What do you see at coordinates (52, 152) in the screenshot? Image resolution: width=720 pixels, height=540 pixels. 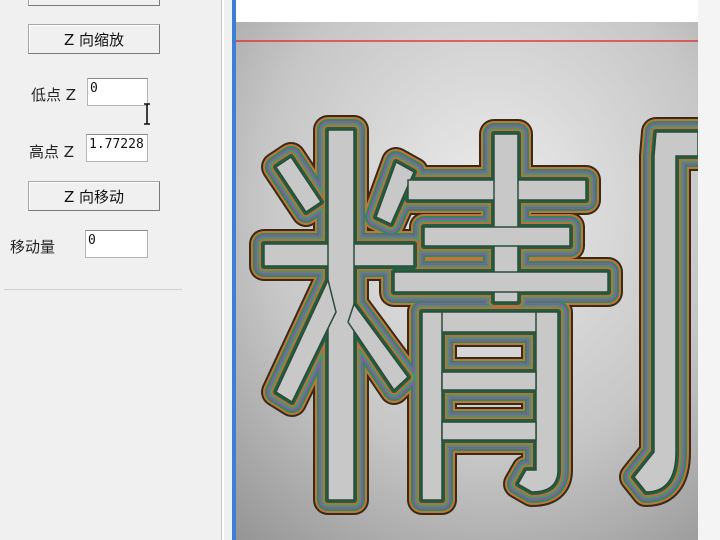 I see `high-z-label: 高点 Z` at bounding box center [52, 152].